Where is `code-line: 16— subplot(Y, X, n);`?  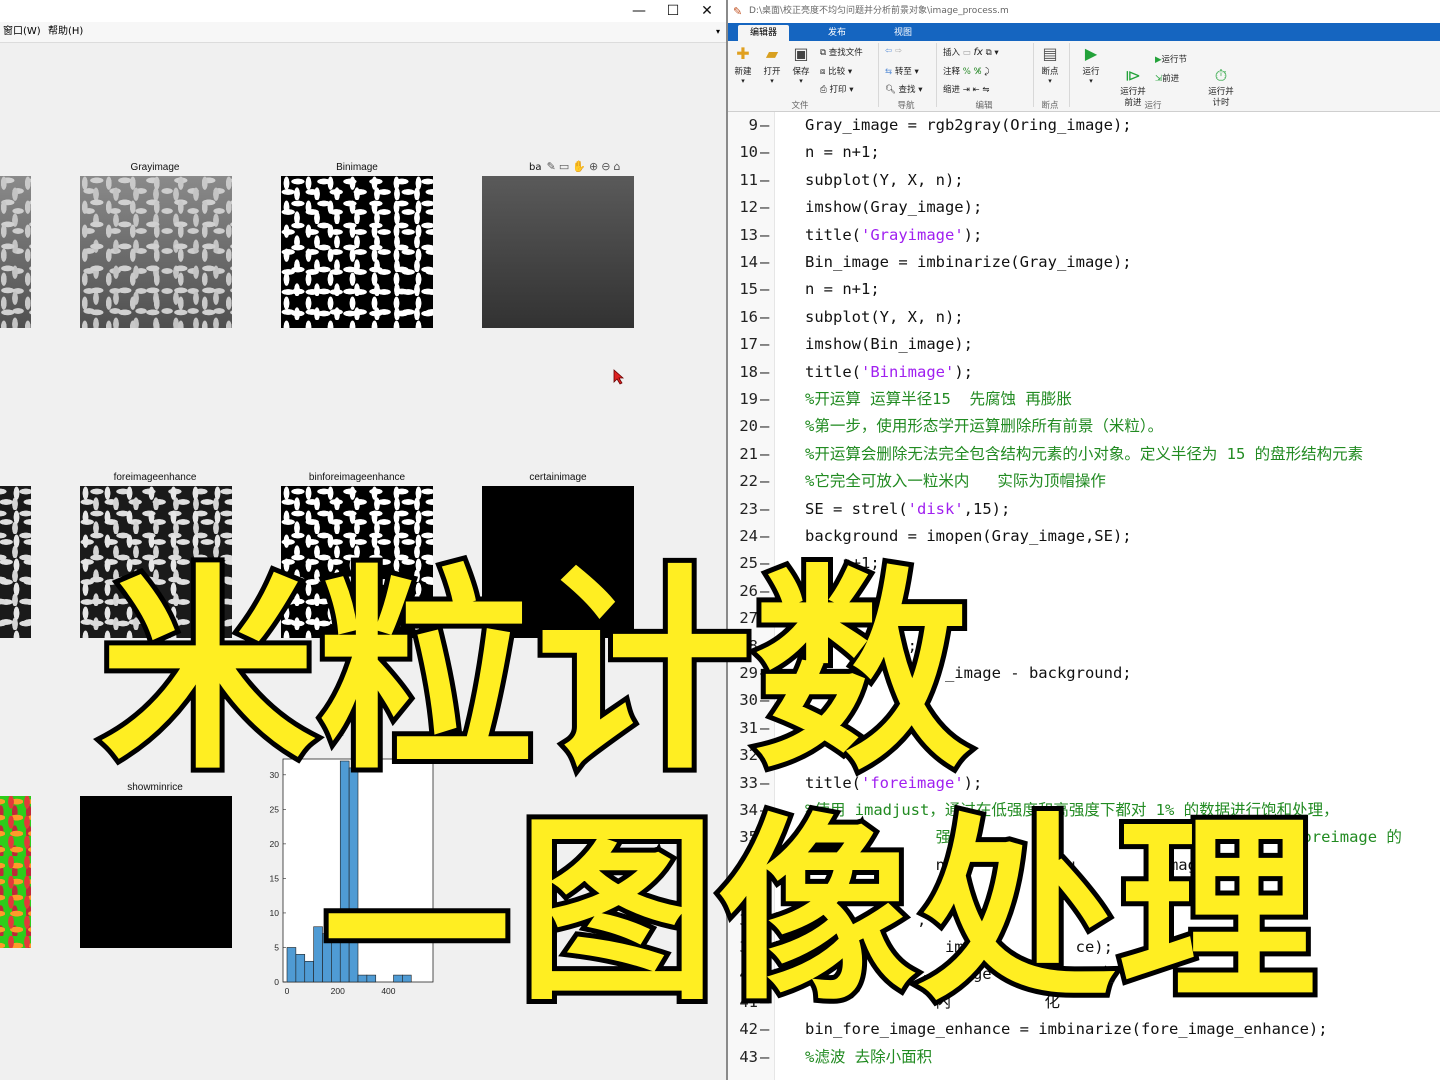 code-line: 16— subplot(Y, X, n); is located at coordinates (1084, 317).